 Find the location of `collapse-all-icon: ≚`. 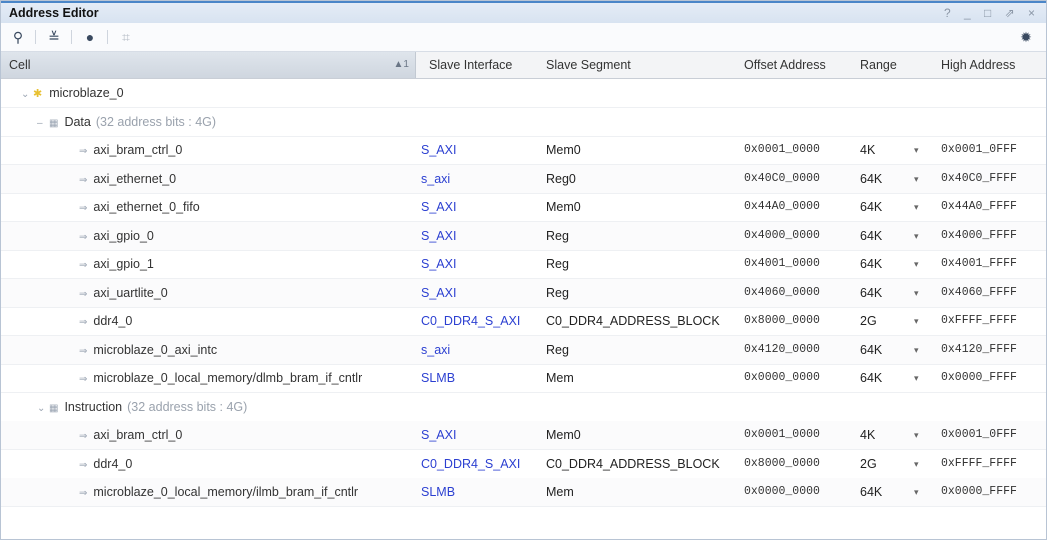

collapse-all-icon: ≚ is located at coordinates (54, 37).